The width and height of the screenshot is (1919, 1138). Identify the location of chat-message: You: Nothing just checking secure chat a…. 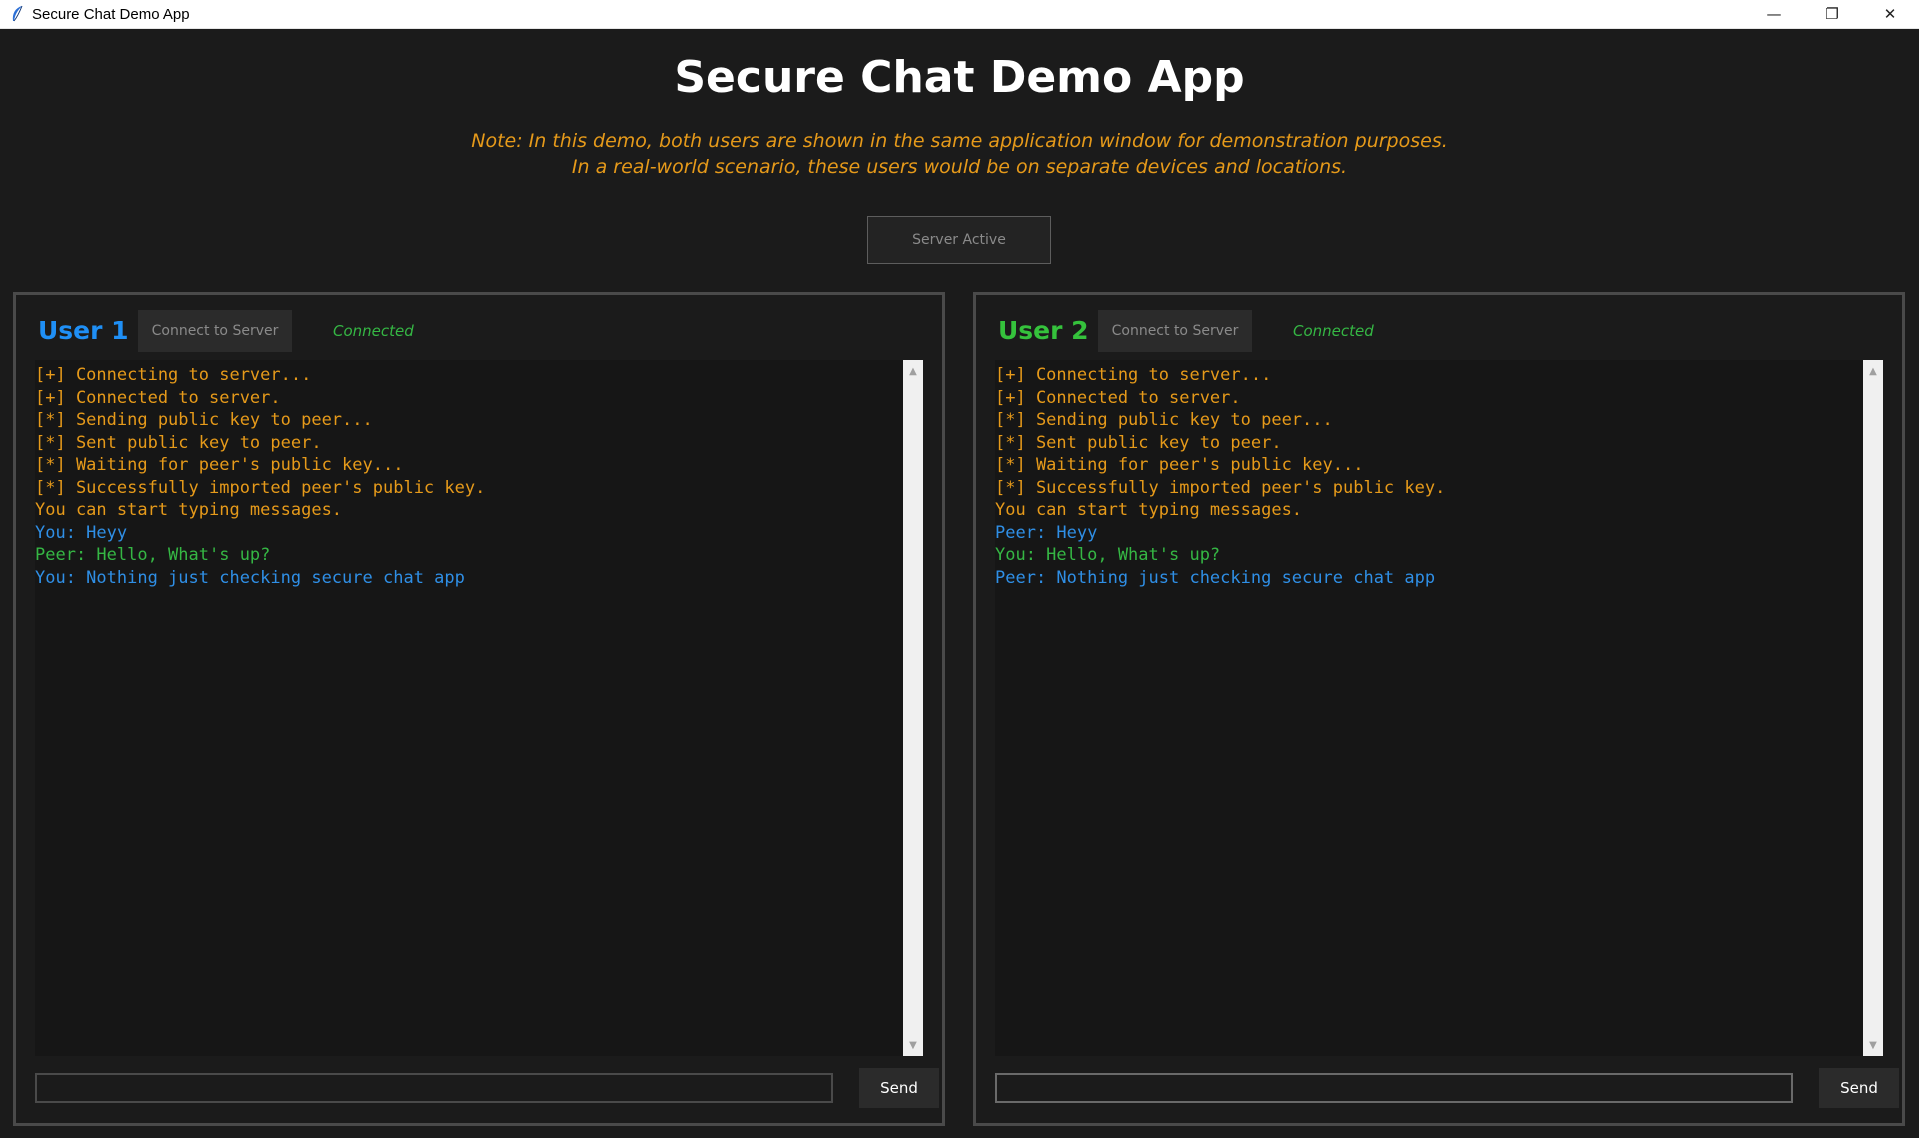
(250, 577).